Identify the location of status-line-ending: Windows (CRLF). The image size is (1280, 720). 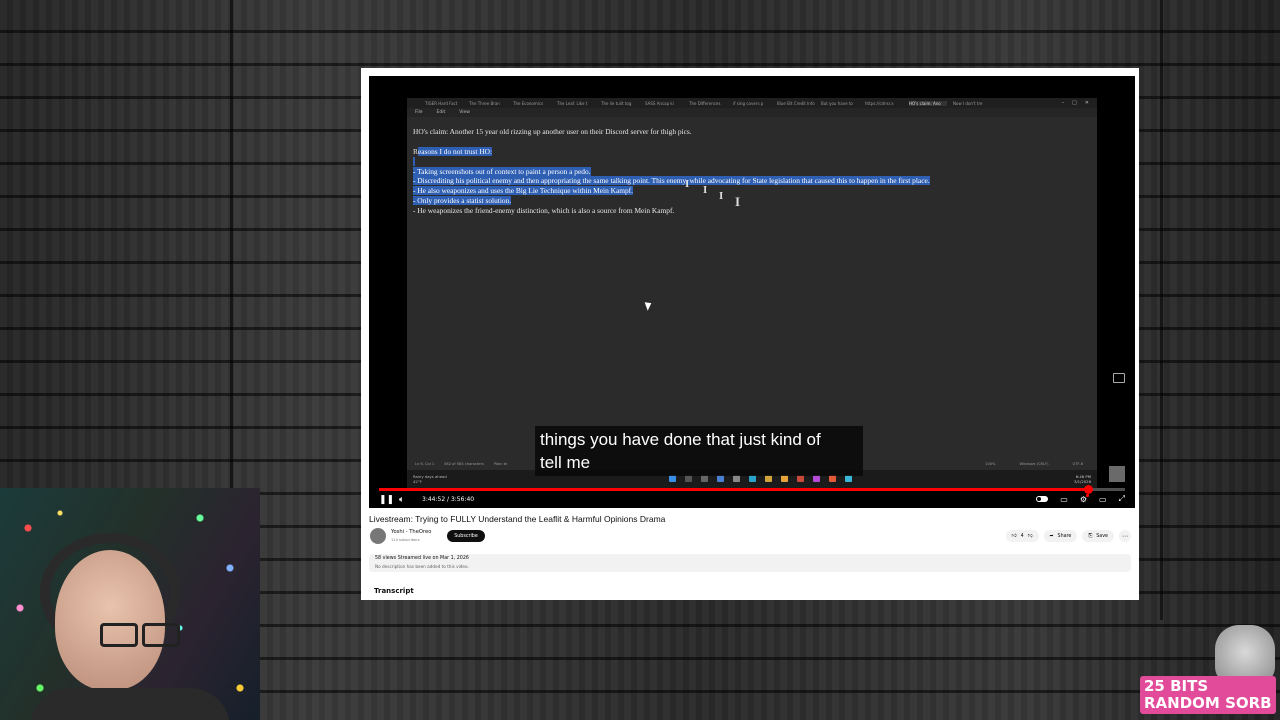
(1034, 464).